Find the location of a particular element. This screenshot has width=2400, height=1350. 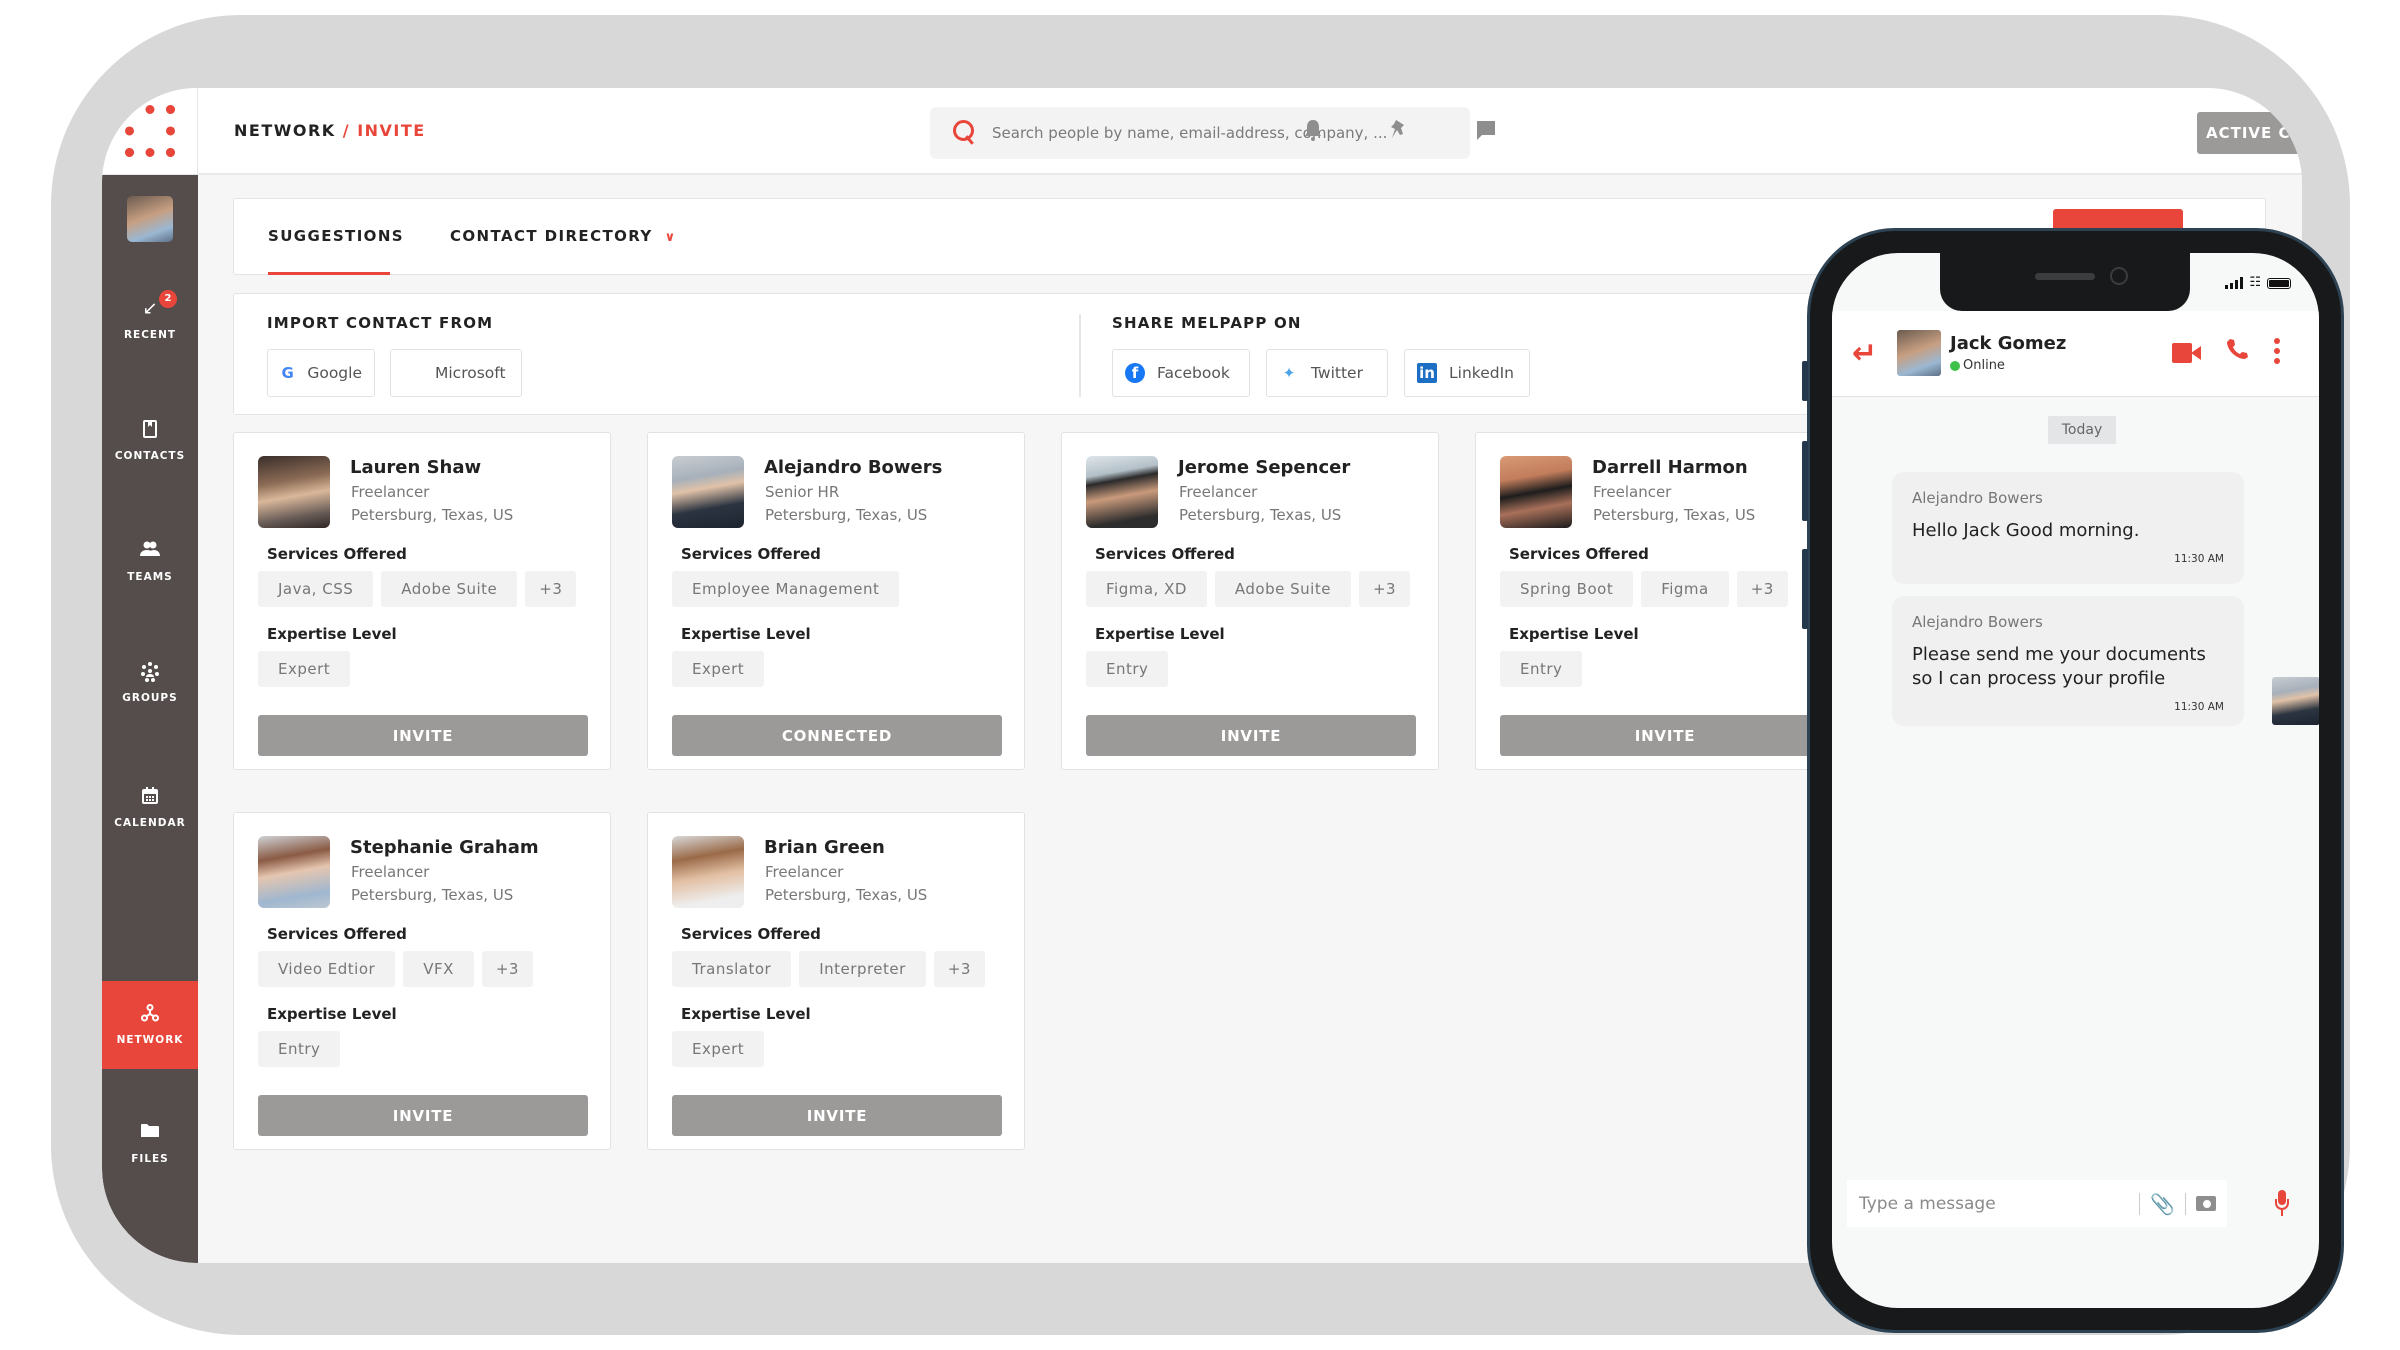

contact-name: Alejandro Bowers is located at coordinates (853, 467).